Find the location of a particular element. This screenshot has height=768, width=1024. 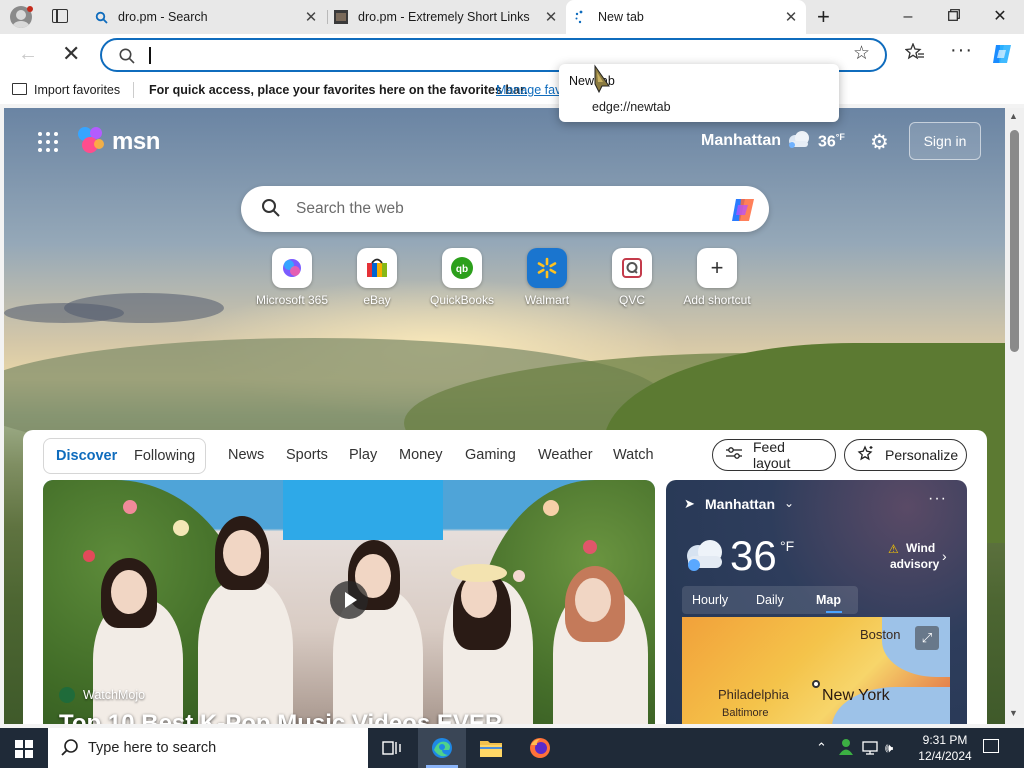

header-location: Manhattan is located at coordinates (741, 141).